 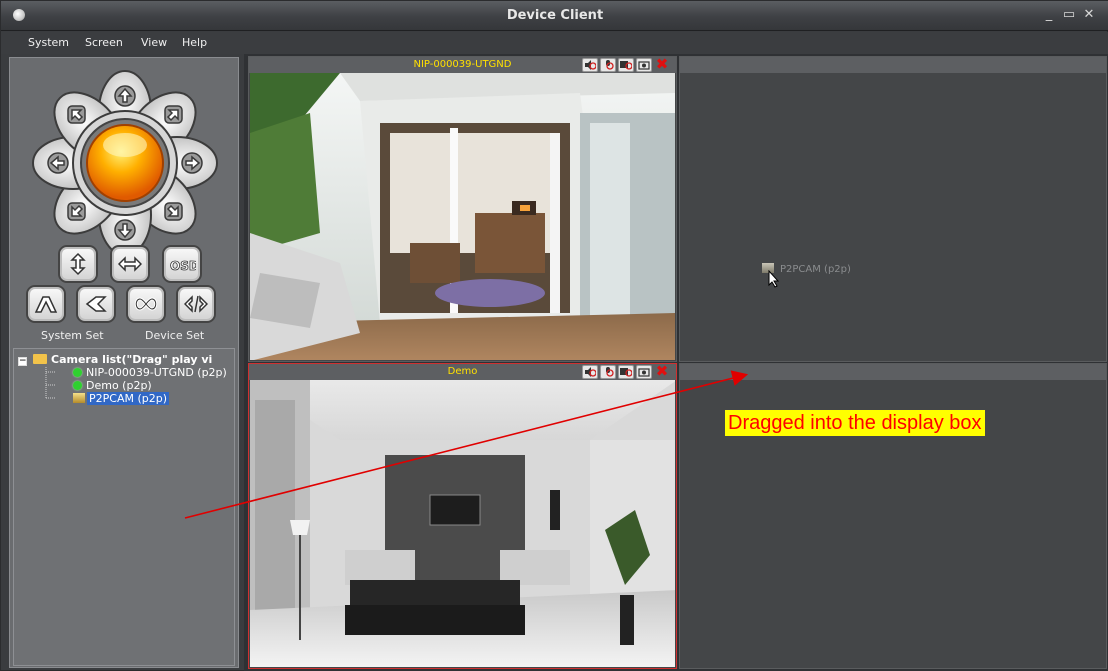 I want to click on tree-root: − Camera list("Drag" play vi, so click(x=115, y=360).